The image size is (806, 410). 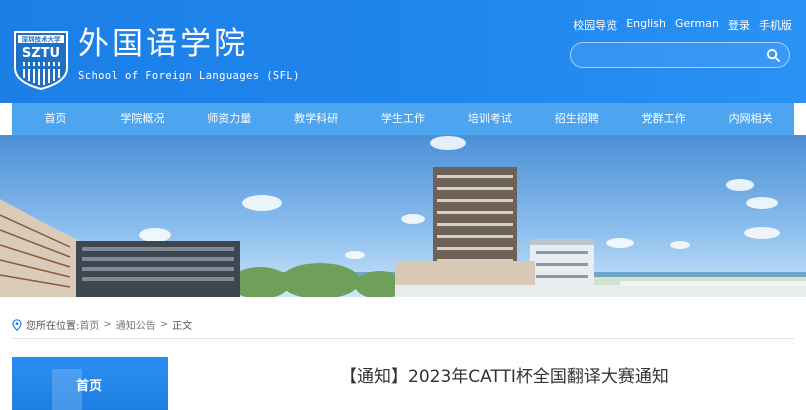 What do you see at coordinates (663, 119) in the screenshot?
I see `nav-item-party-work: 党群工作` at bounding box center [663, 119].